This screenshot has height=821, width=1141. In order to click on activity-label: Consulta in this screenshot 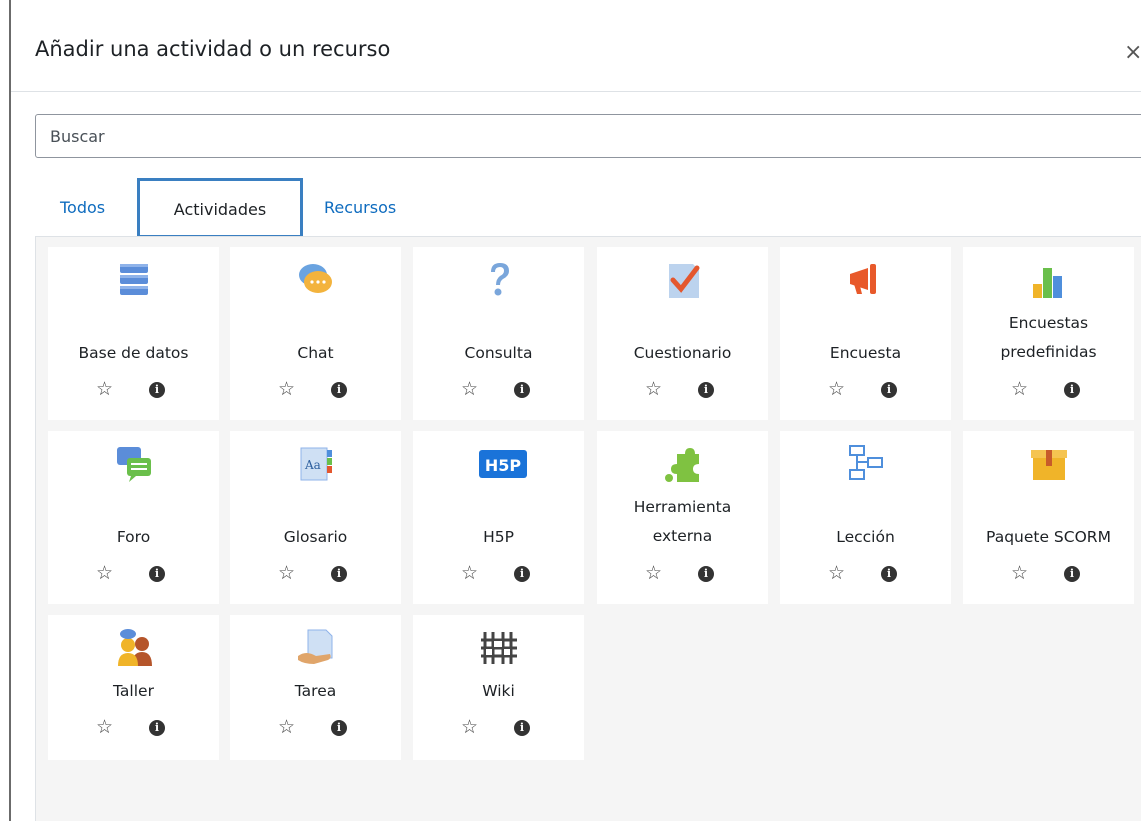, I will do `click(498, 353)`.